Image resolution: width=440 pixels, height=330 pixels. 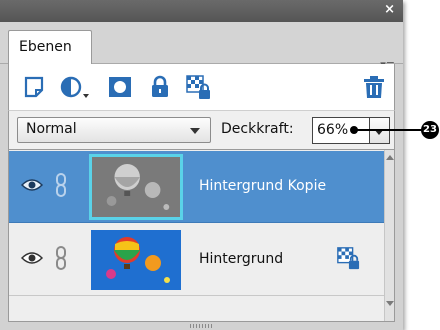 What do you see at coordinates (333, 130) in the screenshot?
I see `opacity-value: 66%` at bounding box center [333, 130].